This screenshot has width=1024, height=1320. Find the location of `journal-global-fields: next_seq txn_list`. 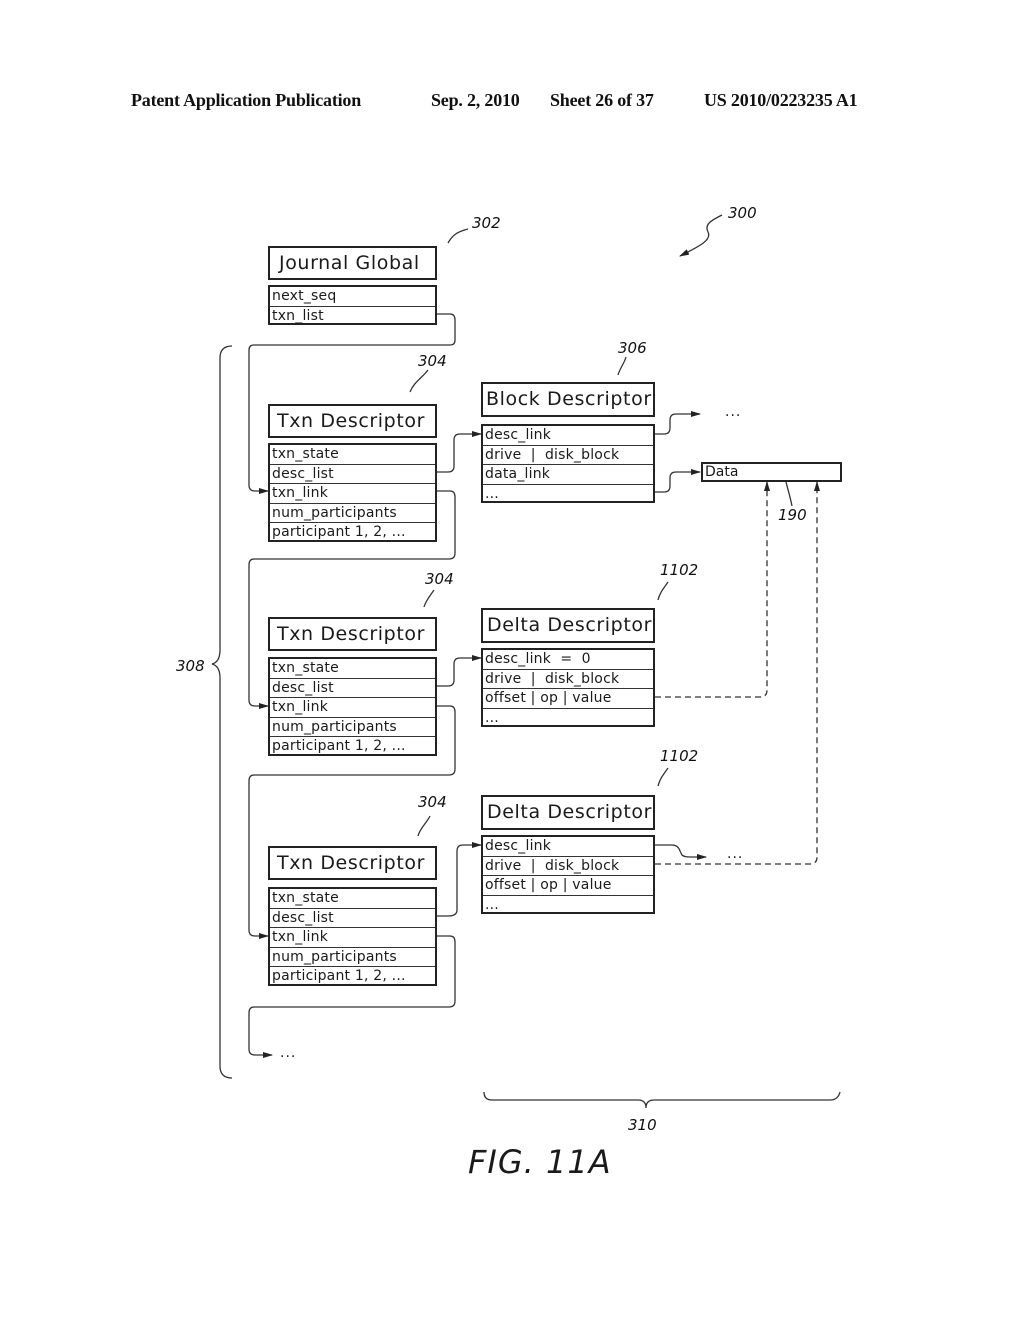

journal-global-fields: next_seq txn_list is located at coordinates (352, 305).